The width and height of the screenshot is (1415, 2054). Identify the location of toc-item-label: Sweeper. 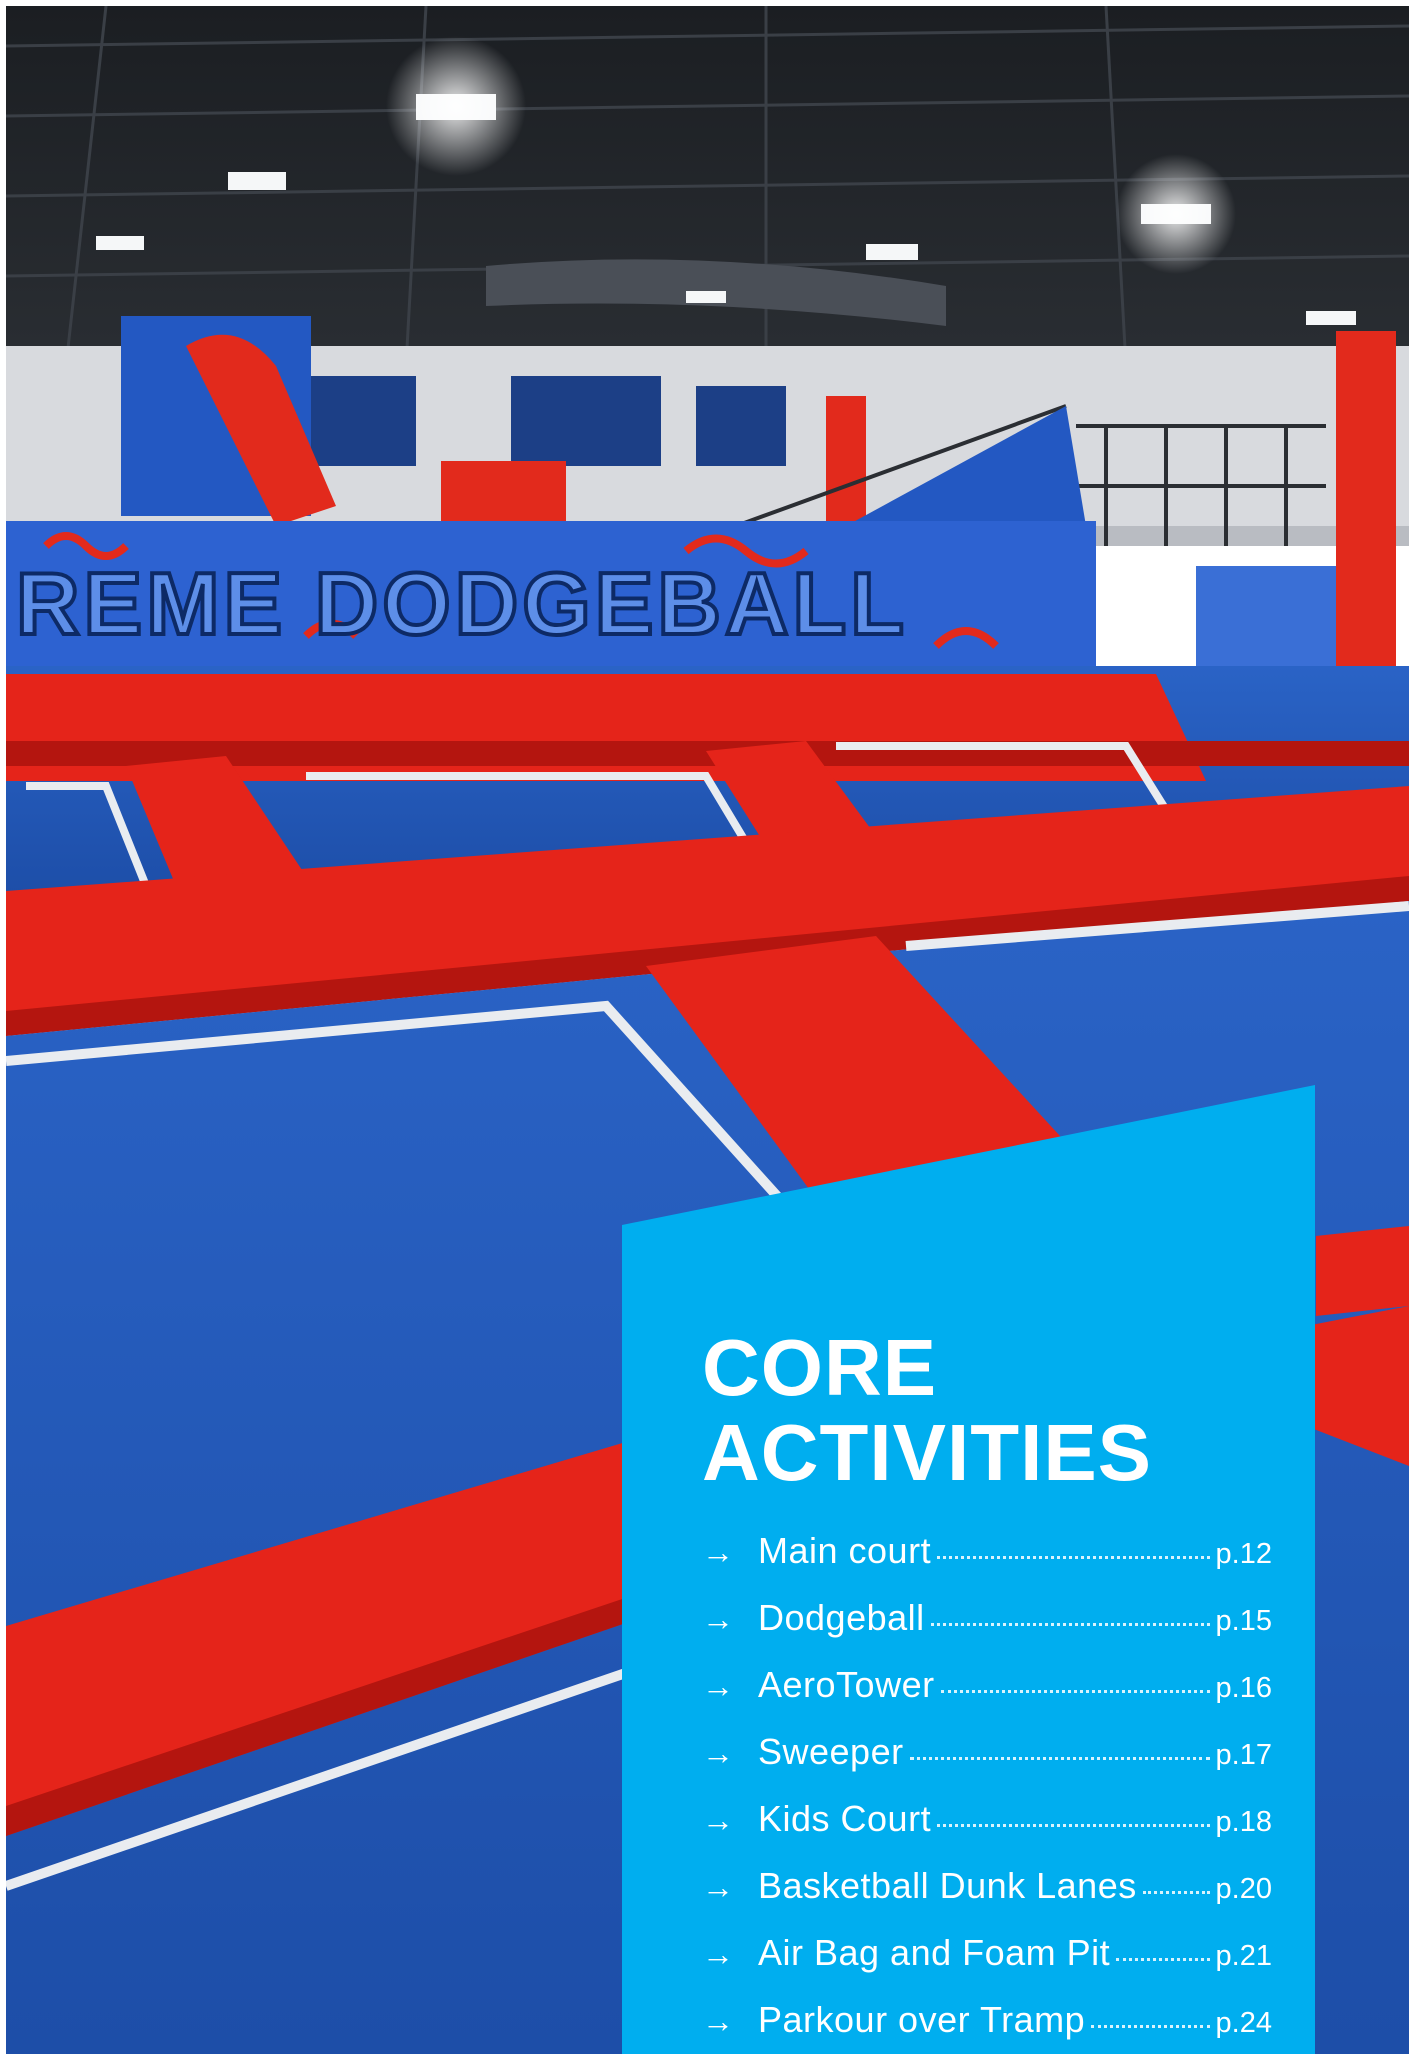
(831, 1751).